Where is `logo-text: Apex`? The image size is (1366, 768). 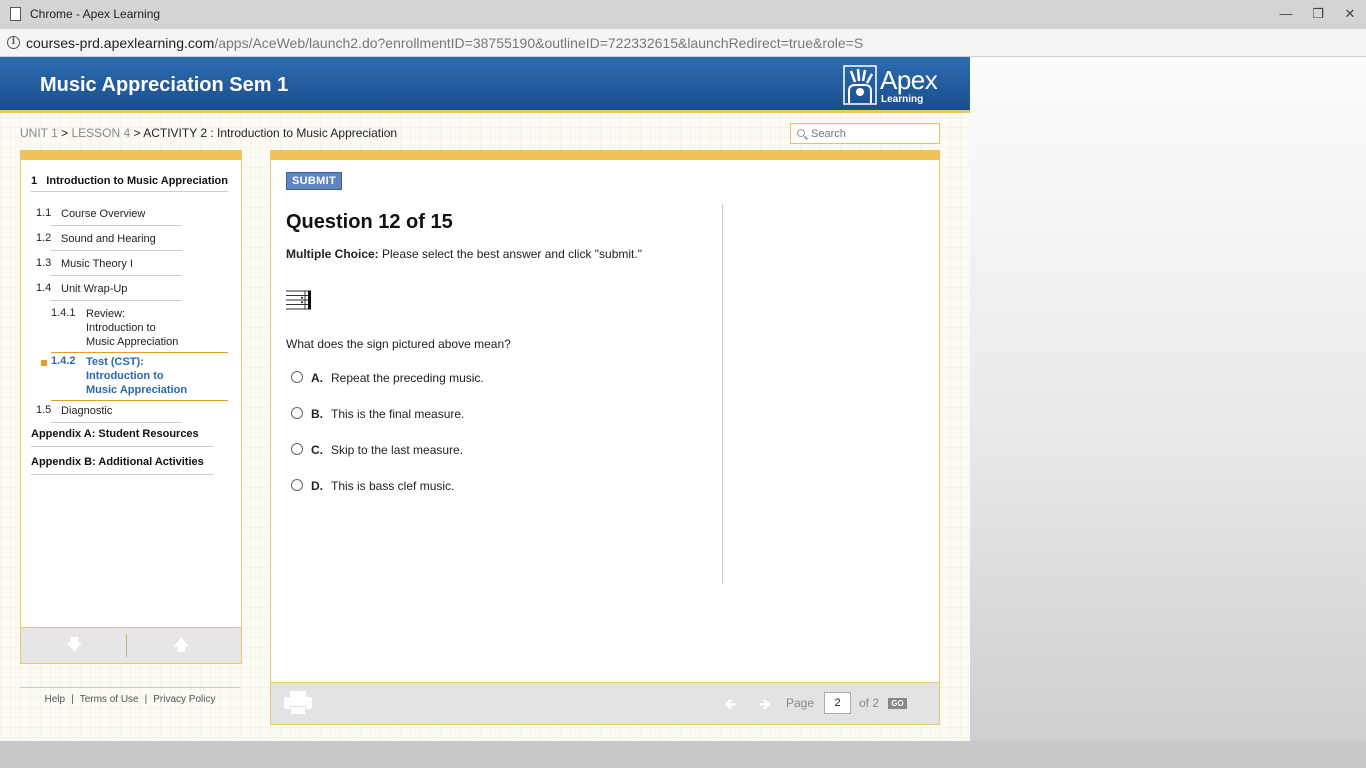
logo-text: Apex is located at coordinates (909, 80).